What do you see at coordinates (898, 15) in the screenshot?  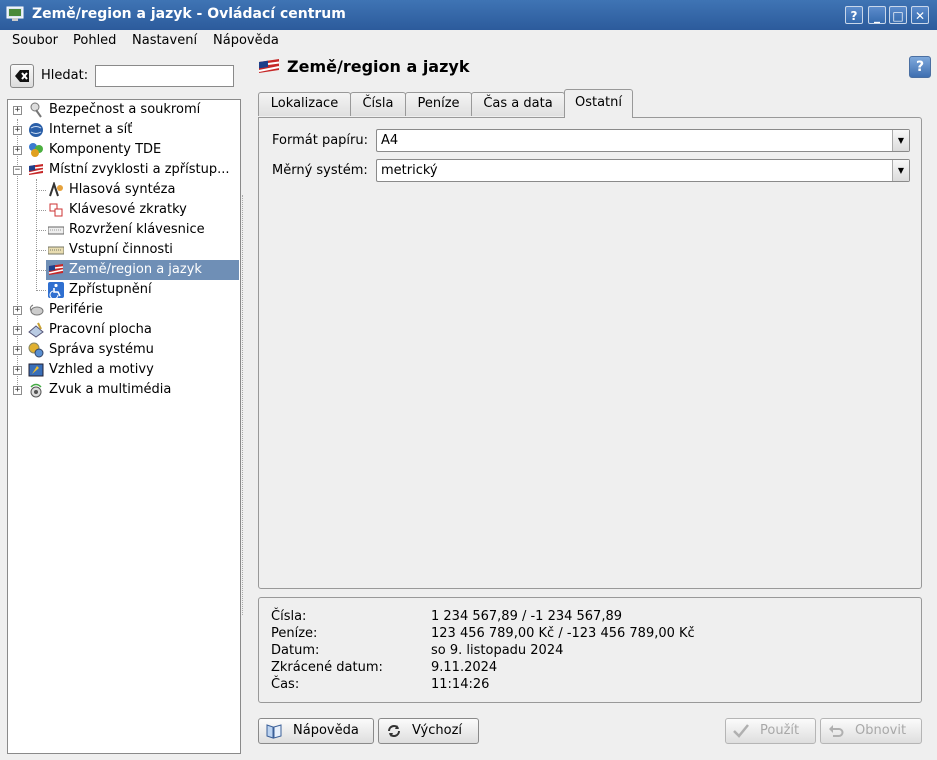 I see `window-maximize-button: □` at bounding box center [898, 15].